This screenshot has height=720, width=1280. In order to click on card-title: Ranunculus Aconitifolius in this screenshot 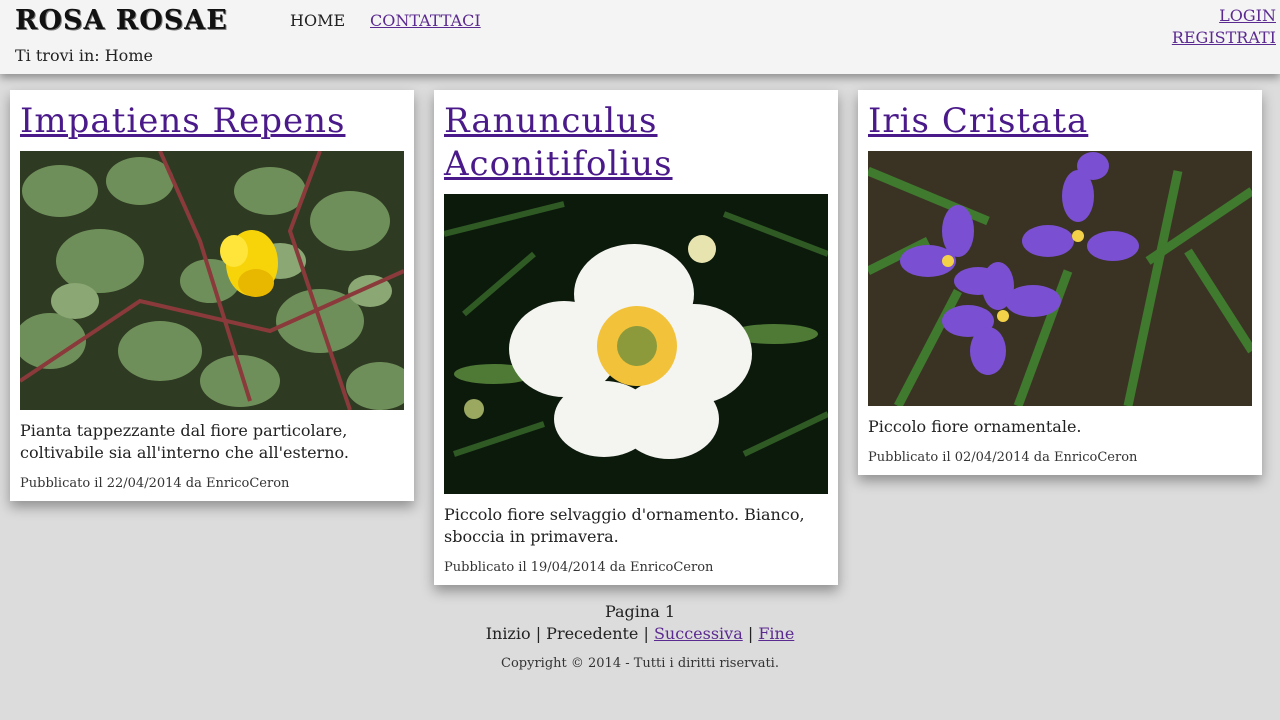, I will do `click(636, 143)`.